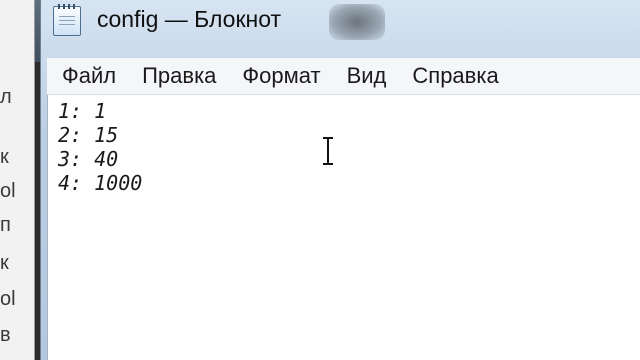 The height and width of the screenshot is (360, 640). What do you see at coordinates (100, 183) in the screenshot?
I see `editor-line: 4: 1000` at bounding box center [100, 183].